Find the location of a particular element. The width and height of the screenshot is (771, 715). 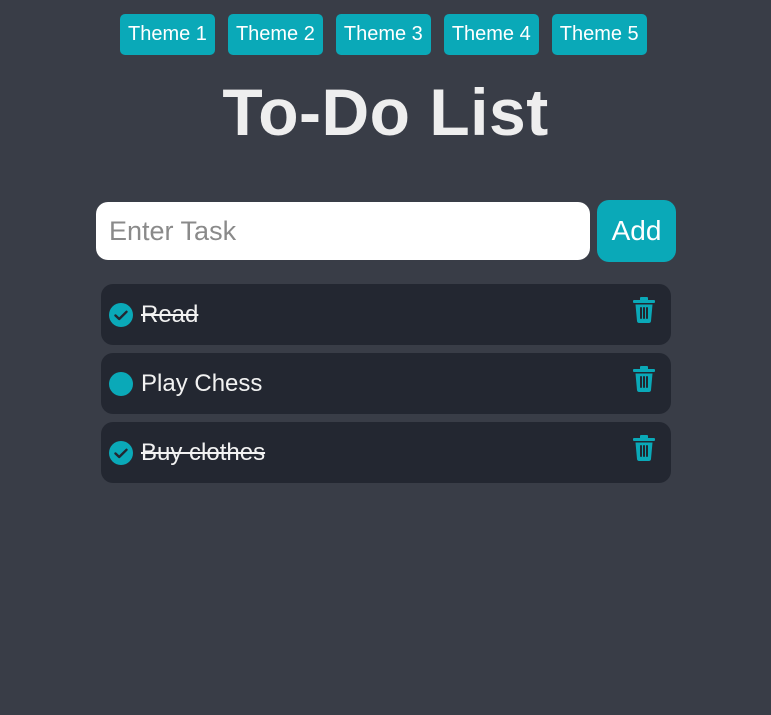

theme-1-button: Theme 1 is located at coordinates (167, 34).